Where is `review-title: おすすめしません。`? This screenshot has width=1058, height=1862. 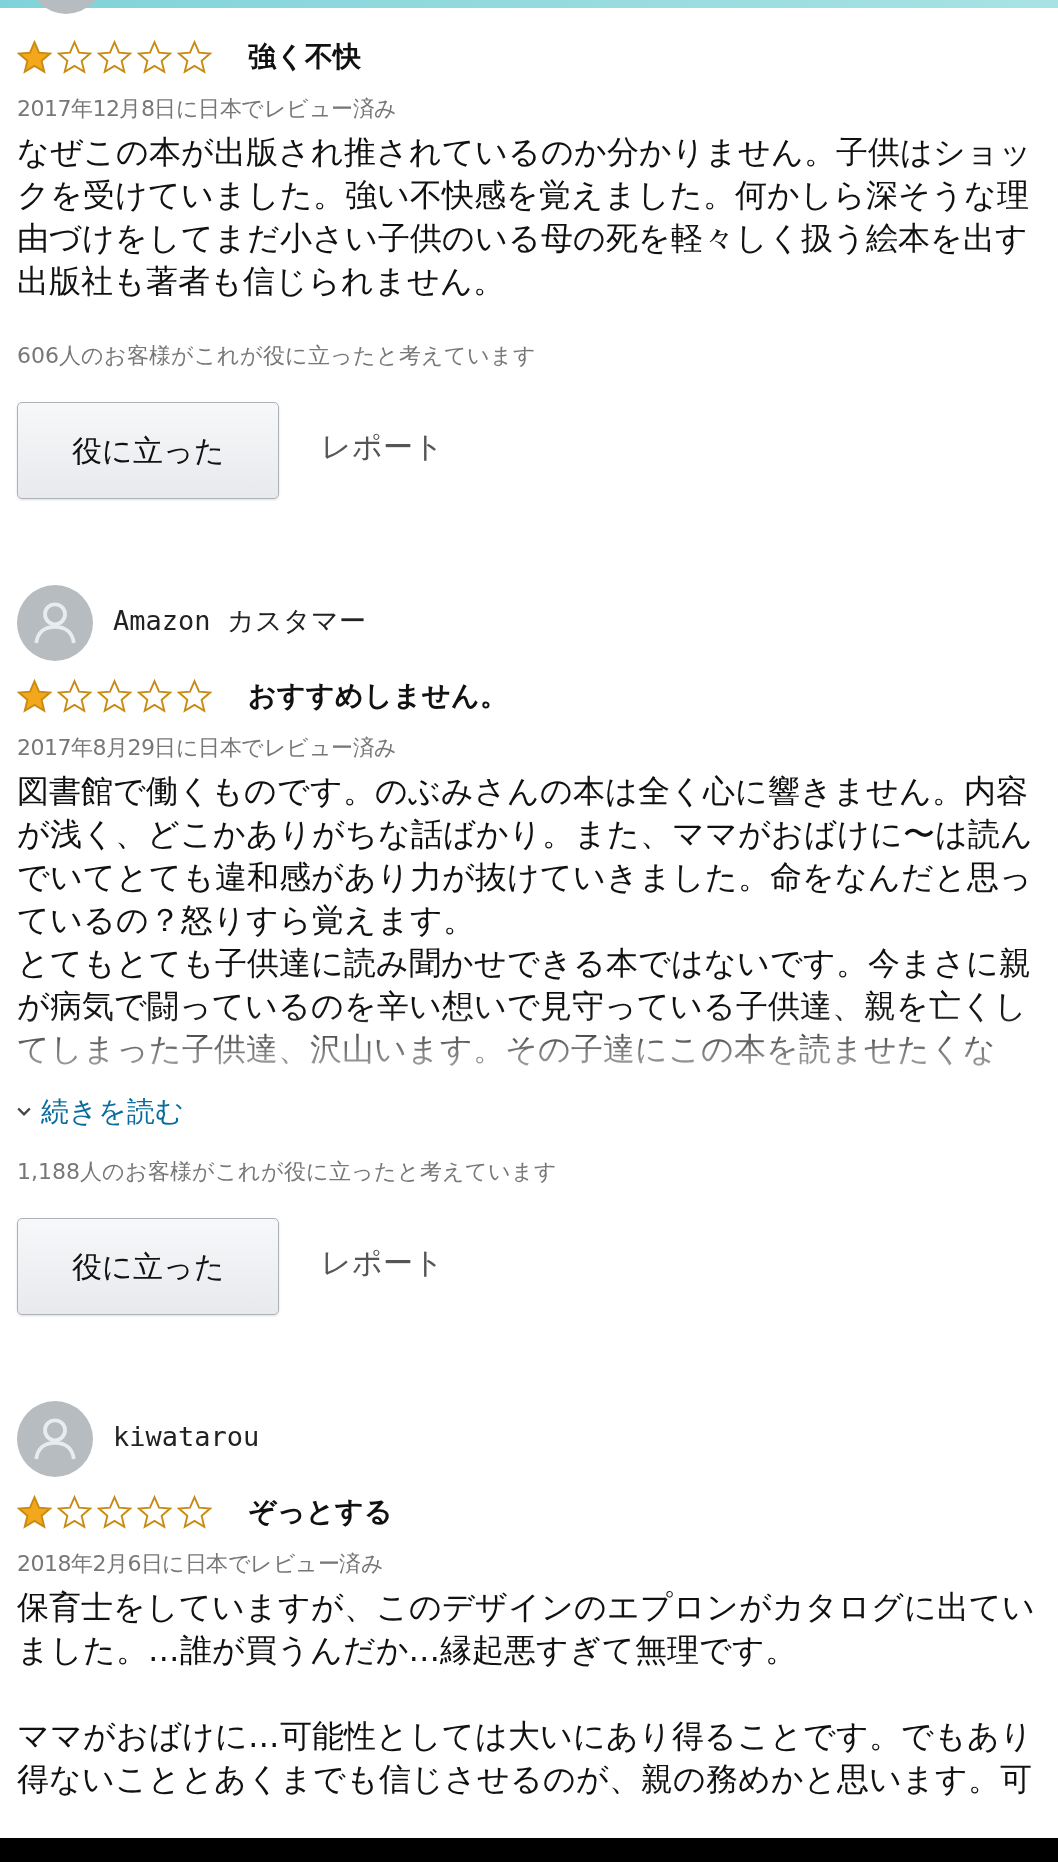
review-title: おすすめしません。 is located at coordinates (378, 696).